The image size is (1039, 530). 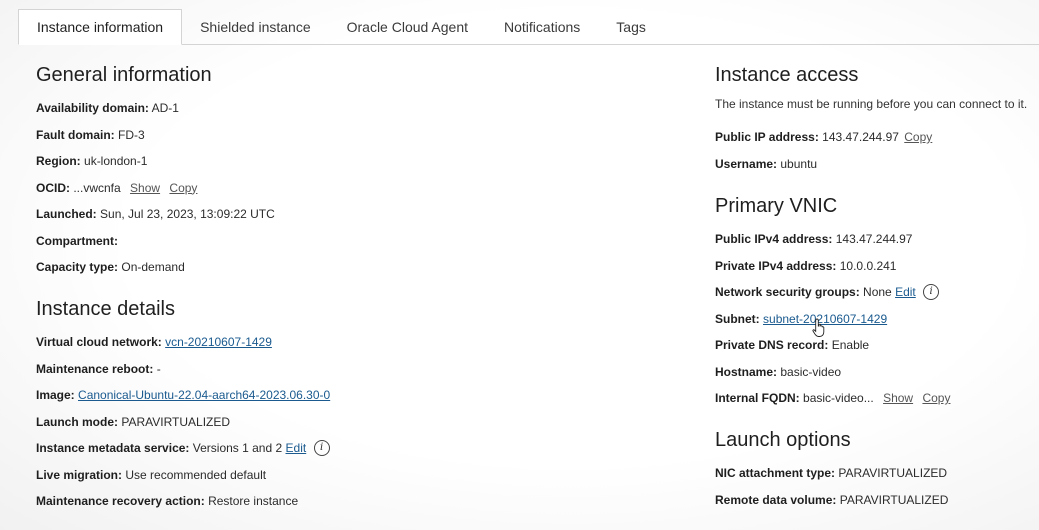 I want to click on hand-cursor-icon, so click(x=818, y=327).